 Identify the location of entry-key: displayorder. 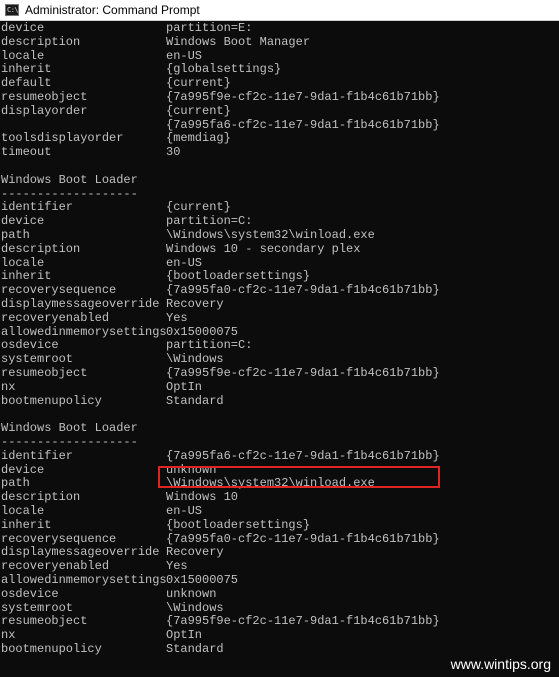
(44, 110).